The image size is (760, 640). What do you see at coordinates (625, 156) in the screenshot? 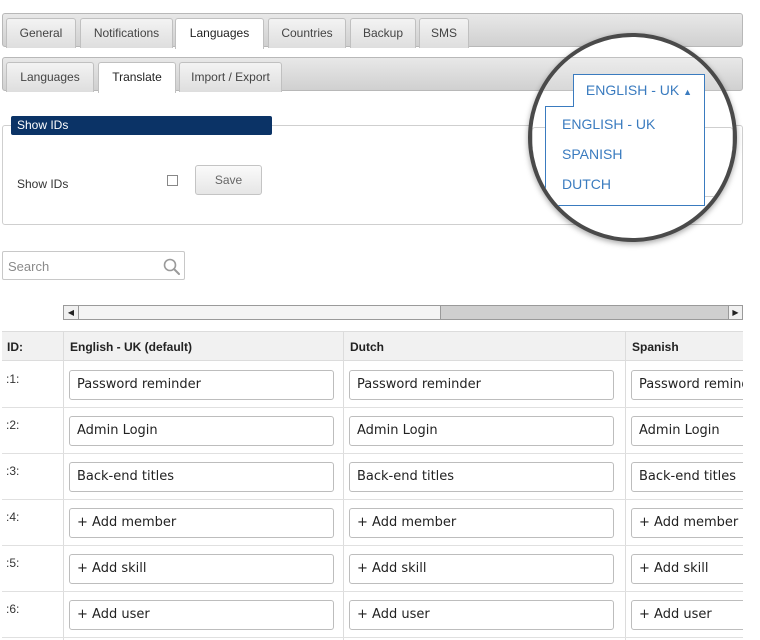
I see `language-dropdown-menu: ENGLISH - UK SPANISH DUTCH` at bounding box center [625, 156].